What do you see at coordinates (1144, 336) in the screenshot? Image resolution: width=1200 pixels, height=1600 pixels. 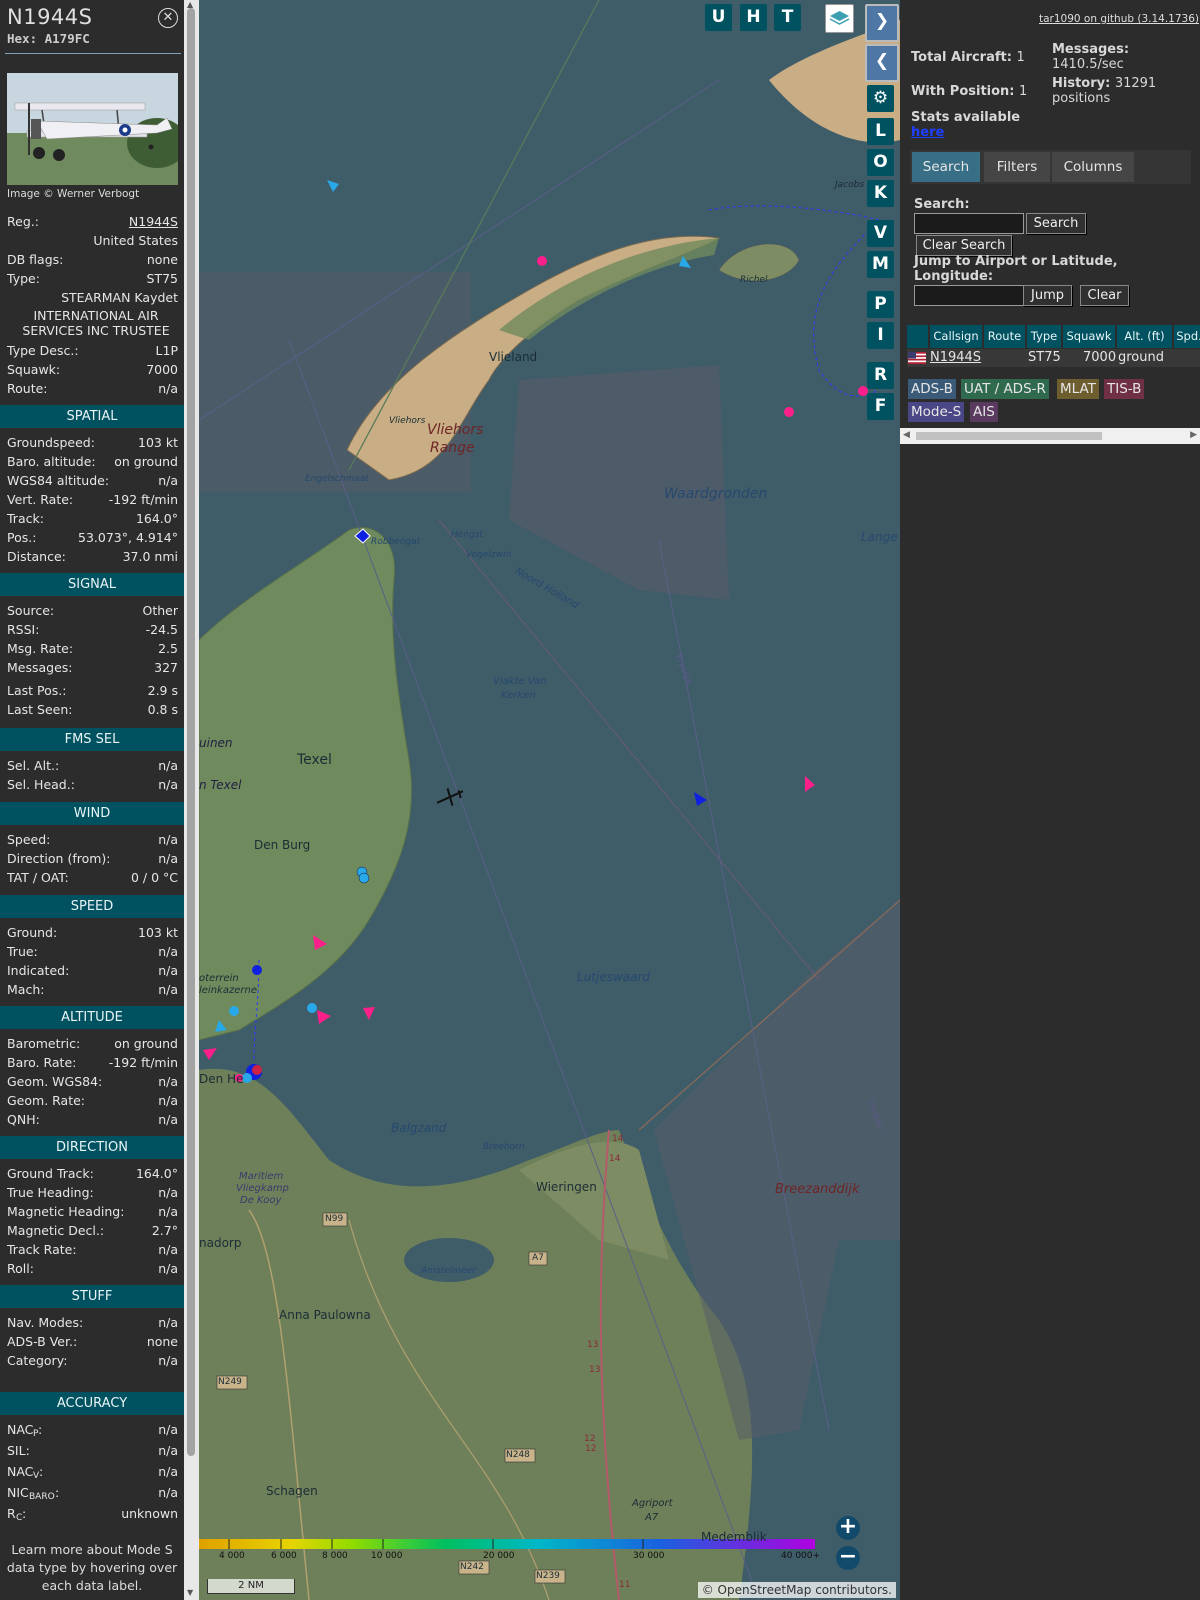 I see `table-header-alt: Alt. (ft)` at bounding box center [1144, 336].